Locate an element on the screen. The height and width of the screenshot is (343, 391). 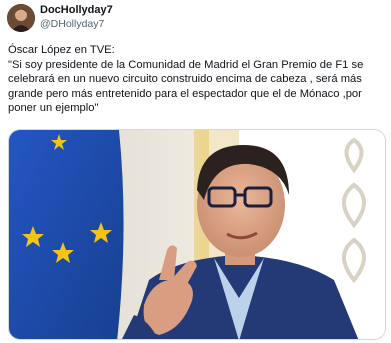
display-name: DocHollyday7 is located at coordinates (76, 10).